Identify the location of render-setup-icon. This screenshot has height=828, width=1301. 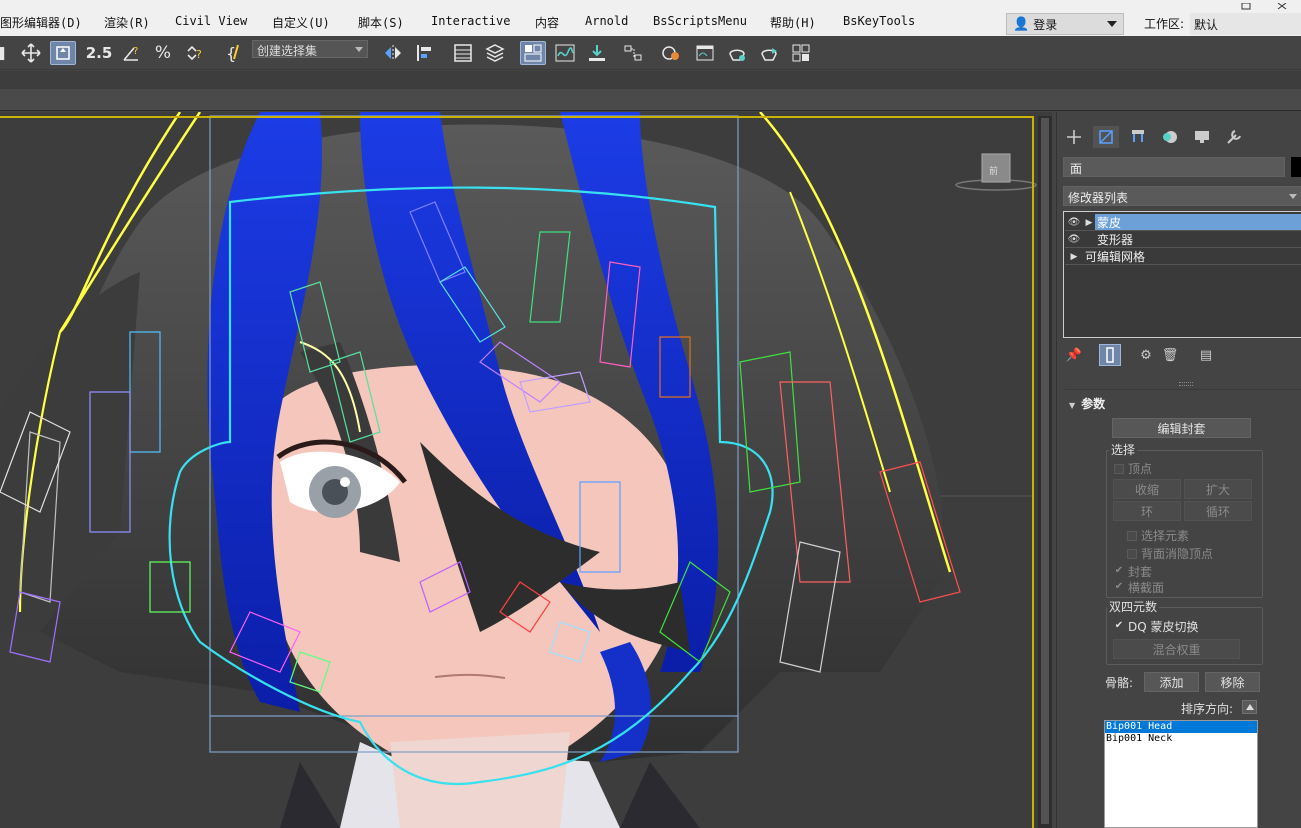
(705, 53).